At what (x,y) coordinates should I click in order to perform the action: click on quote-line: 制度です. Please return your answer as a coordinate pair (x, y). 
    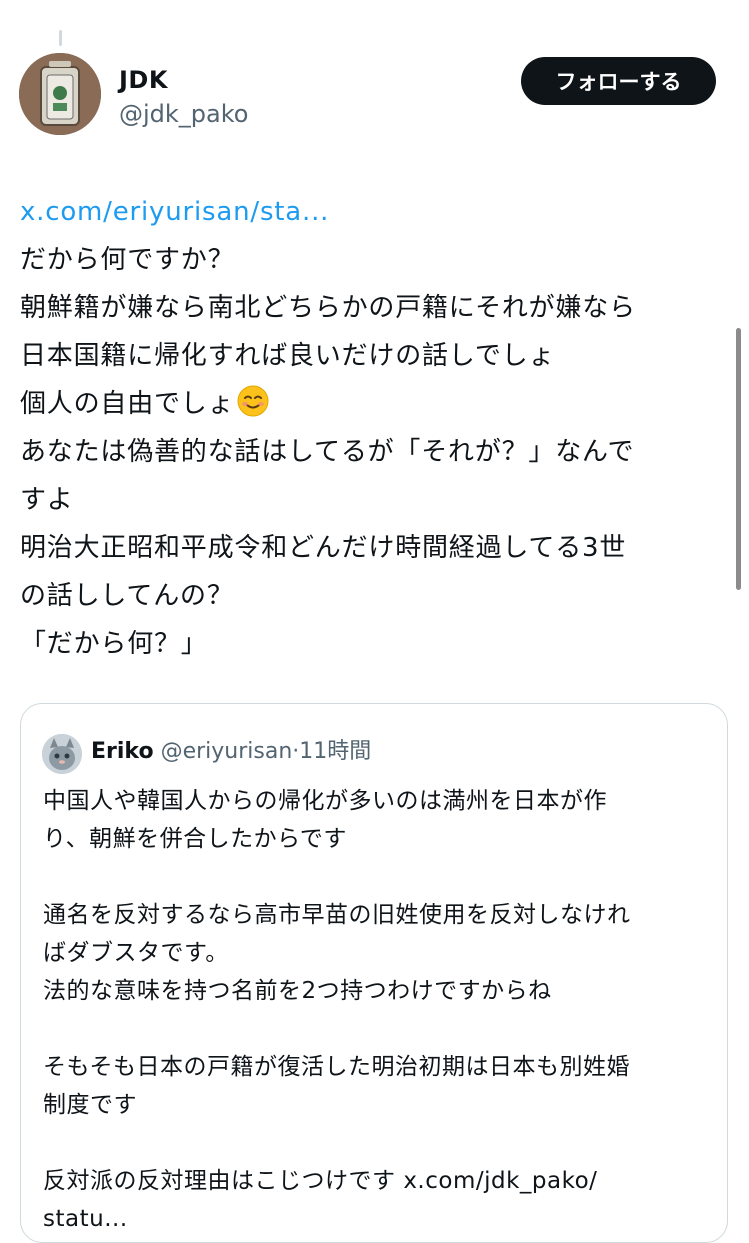
    Looking at the image, I should click on (90, 1105).